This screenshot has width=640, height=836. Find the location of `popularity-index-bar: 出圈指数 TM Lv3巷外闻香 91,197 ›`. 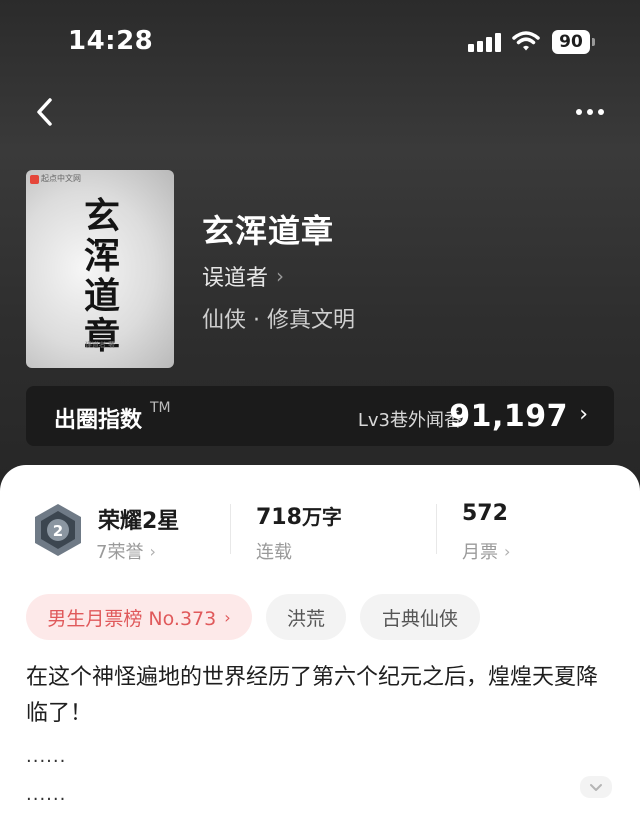

popularity-index-bar: 出圈指数 TM Lv3巷外闻香 91,197 › is located at coordinates (320, 416).